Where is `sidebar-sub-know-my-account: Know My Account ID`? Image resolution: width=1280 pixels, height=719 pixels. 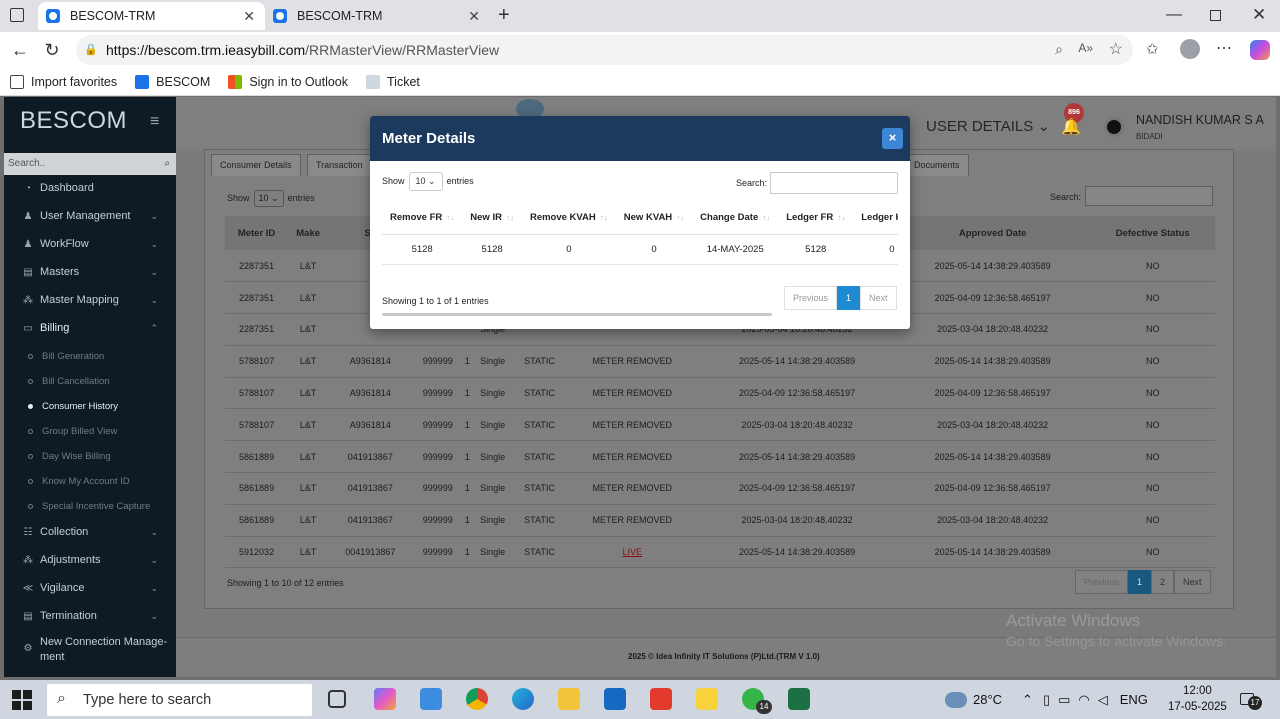 sidebar-sub-know-my-account: Know My Account ID is located at coordinates (90, 481).